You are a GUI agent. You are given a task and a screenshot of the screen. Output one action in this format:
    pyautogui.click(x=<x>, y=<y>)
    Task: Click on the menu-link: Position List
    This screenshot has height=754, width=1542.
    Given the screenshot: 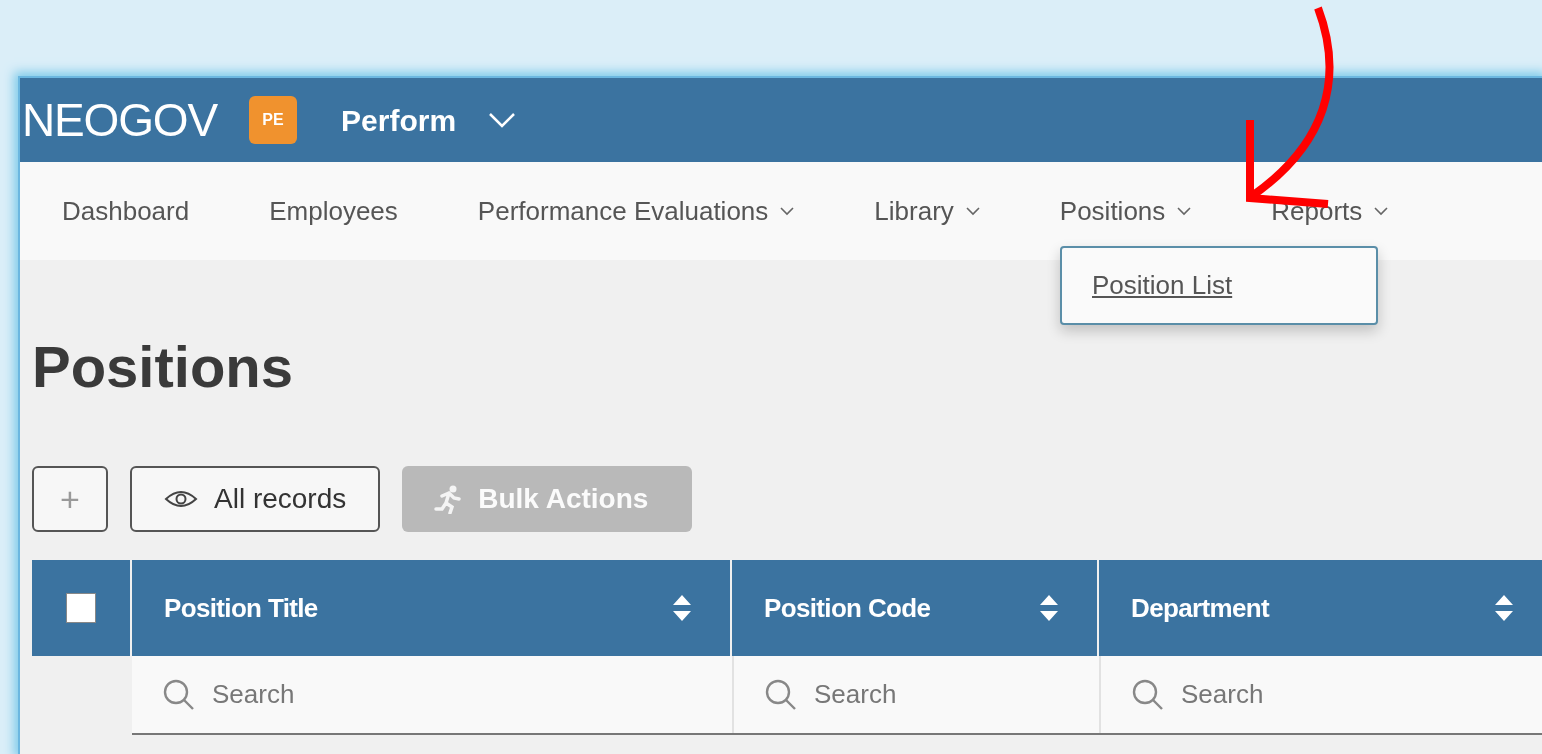 What is the action you would take?
    pyautogui.click(x=1162, y=285)
    